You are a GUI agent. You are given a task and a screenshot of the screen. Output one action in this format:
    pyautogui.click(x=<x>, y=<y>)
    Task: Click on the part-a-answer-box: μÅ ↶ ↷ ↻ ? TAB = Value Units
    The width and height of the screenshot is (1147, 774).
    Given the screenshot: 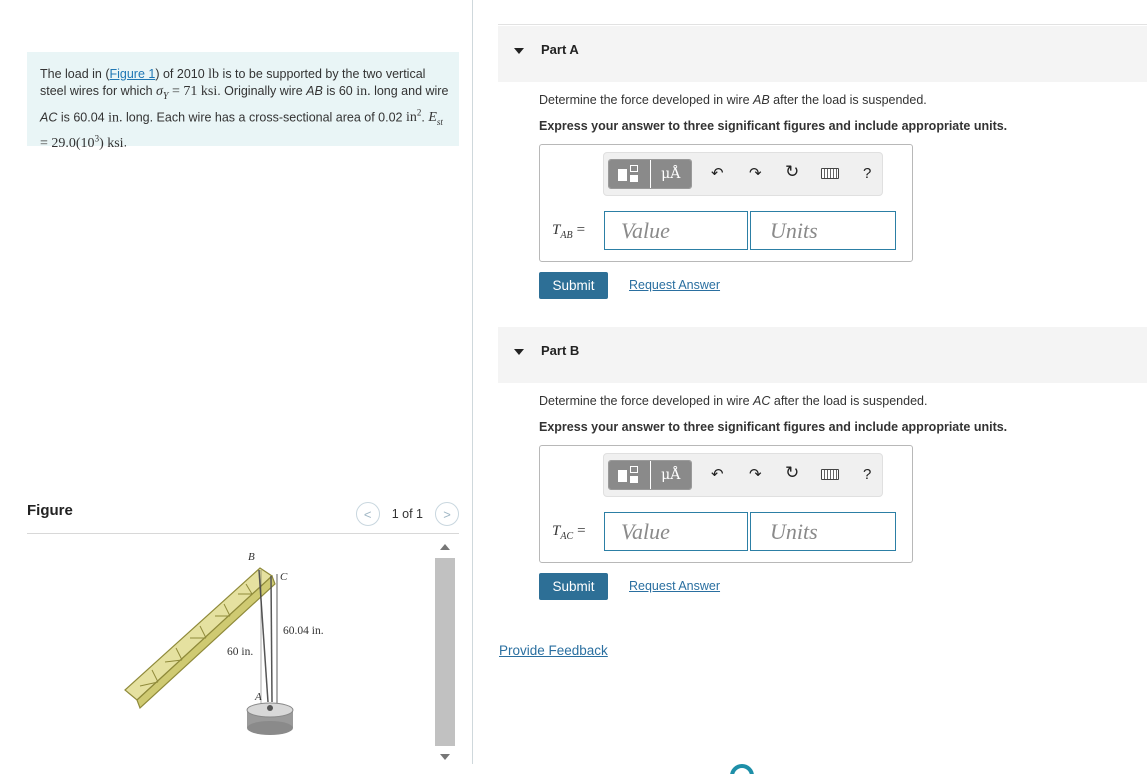 What is the action you would take?
    pyautogui.click(x=726, y=203)
    